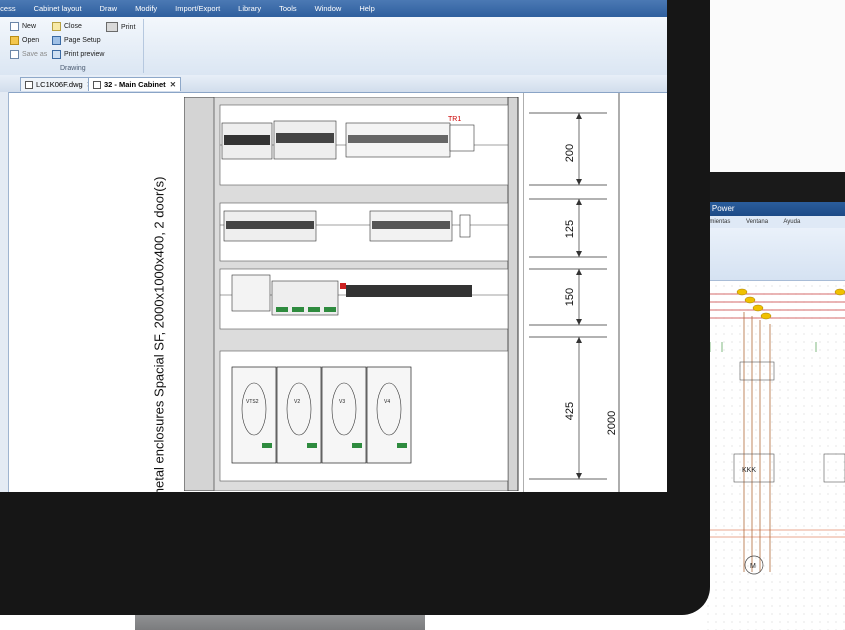 The width and height of the screenshot is (845, 630). I want to click on page-setup-button: Page Setup, so click(76, 40).